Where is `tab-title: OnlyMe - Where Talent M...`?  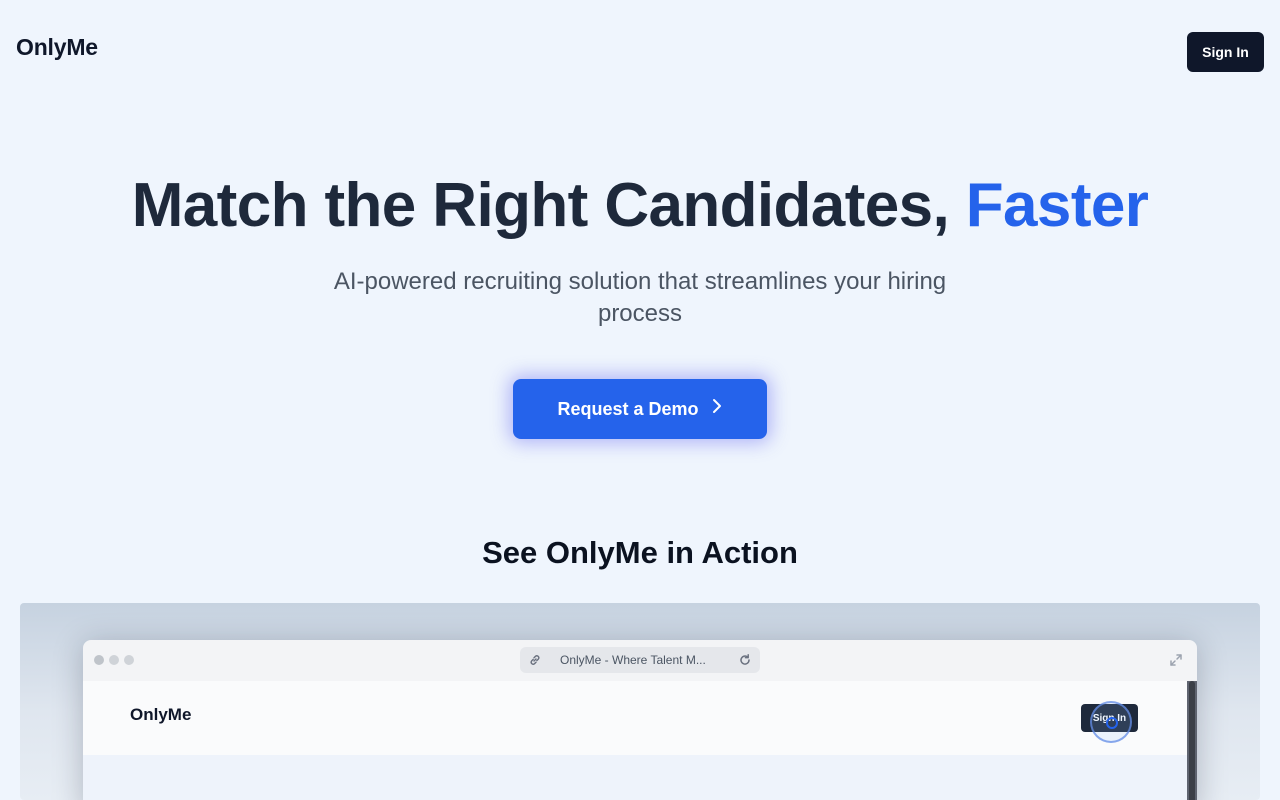 tab-title: OnlyMe - Where Talent M... is located at coordinates (633, 660).